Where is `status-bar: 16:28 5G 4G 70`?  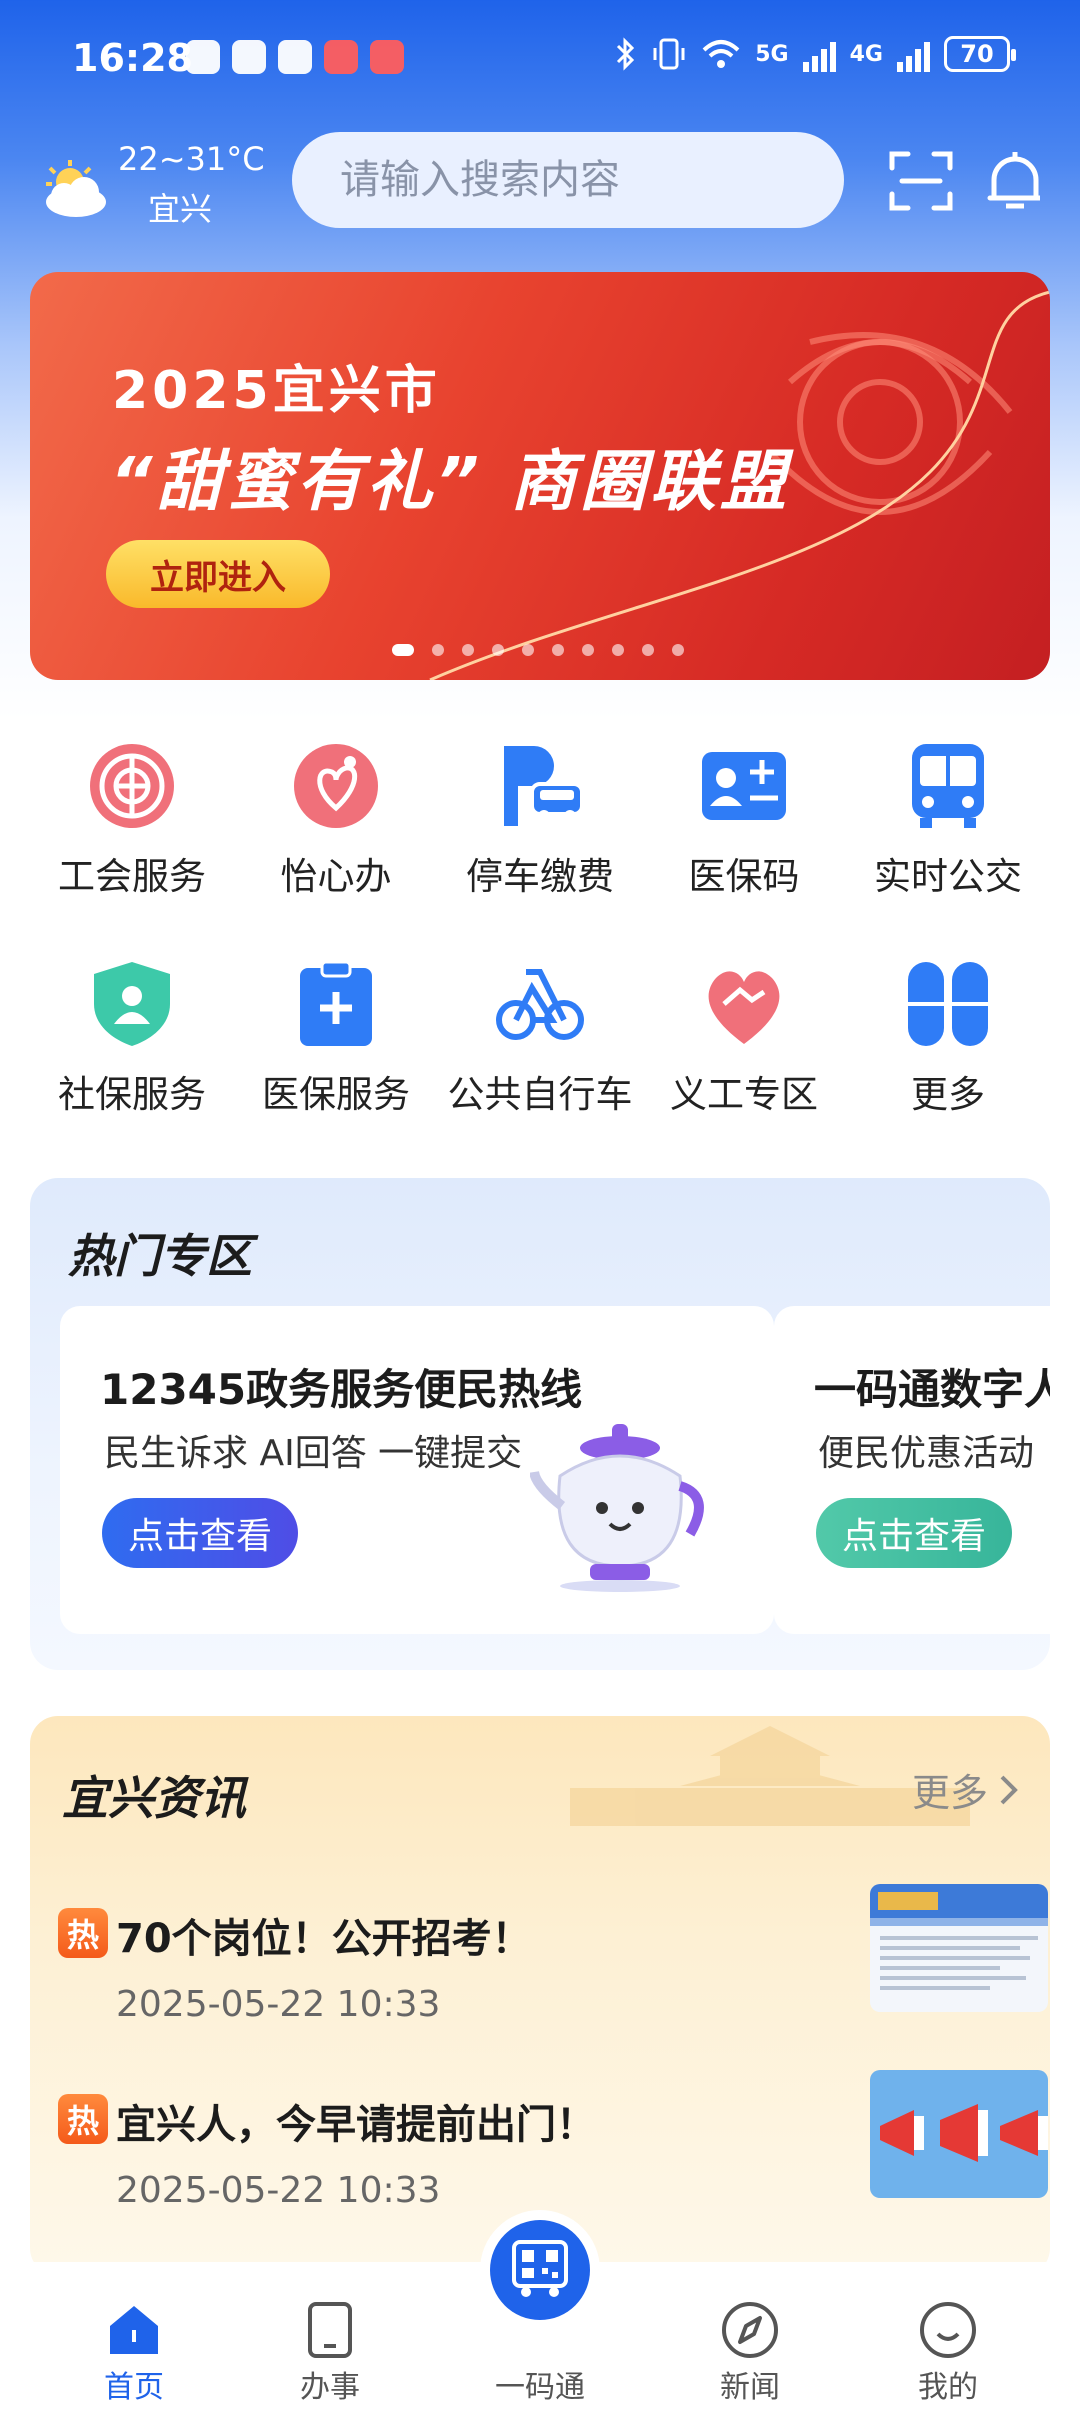 status-bar: 16:28 5G 4G 70 is located at coordinates (540, 62).